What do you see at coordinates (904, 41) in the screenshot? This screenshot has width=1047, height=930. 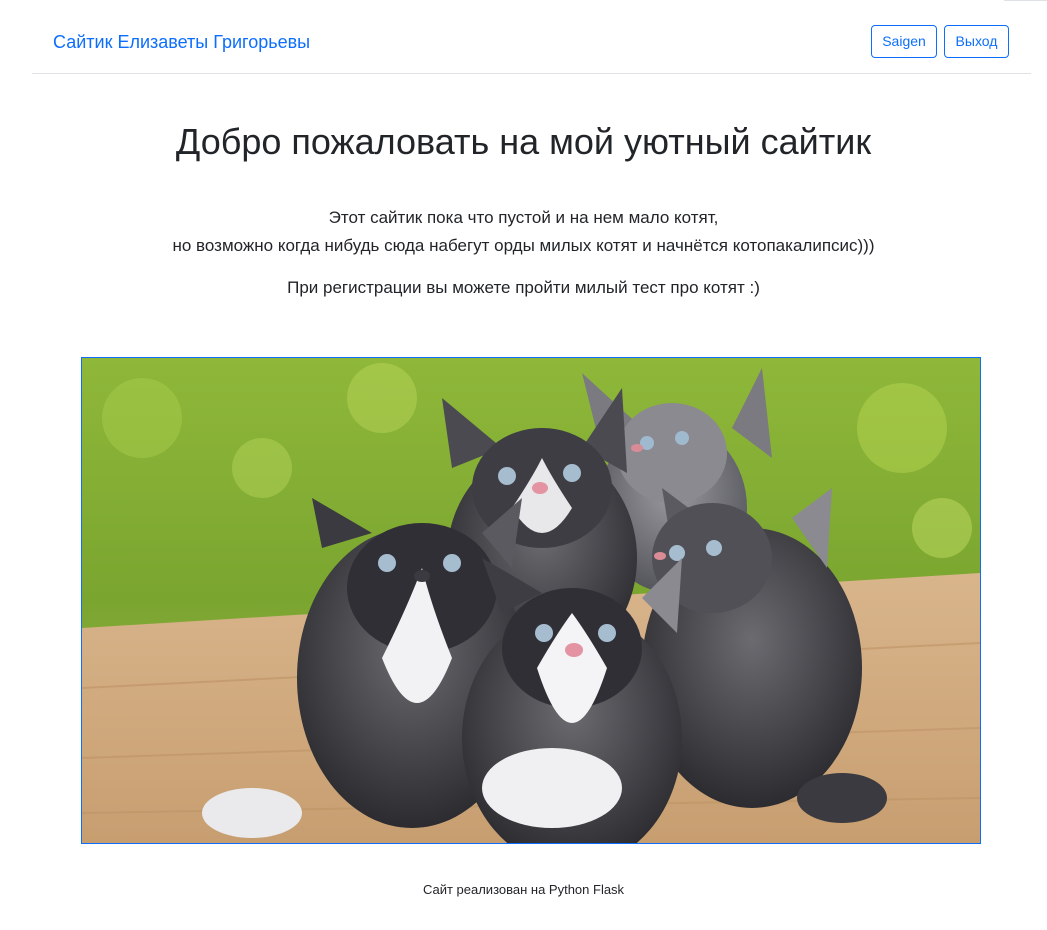 I see `user-profile-button: Saigen` at bounding box center [904, 41].